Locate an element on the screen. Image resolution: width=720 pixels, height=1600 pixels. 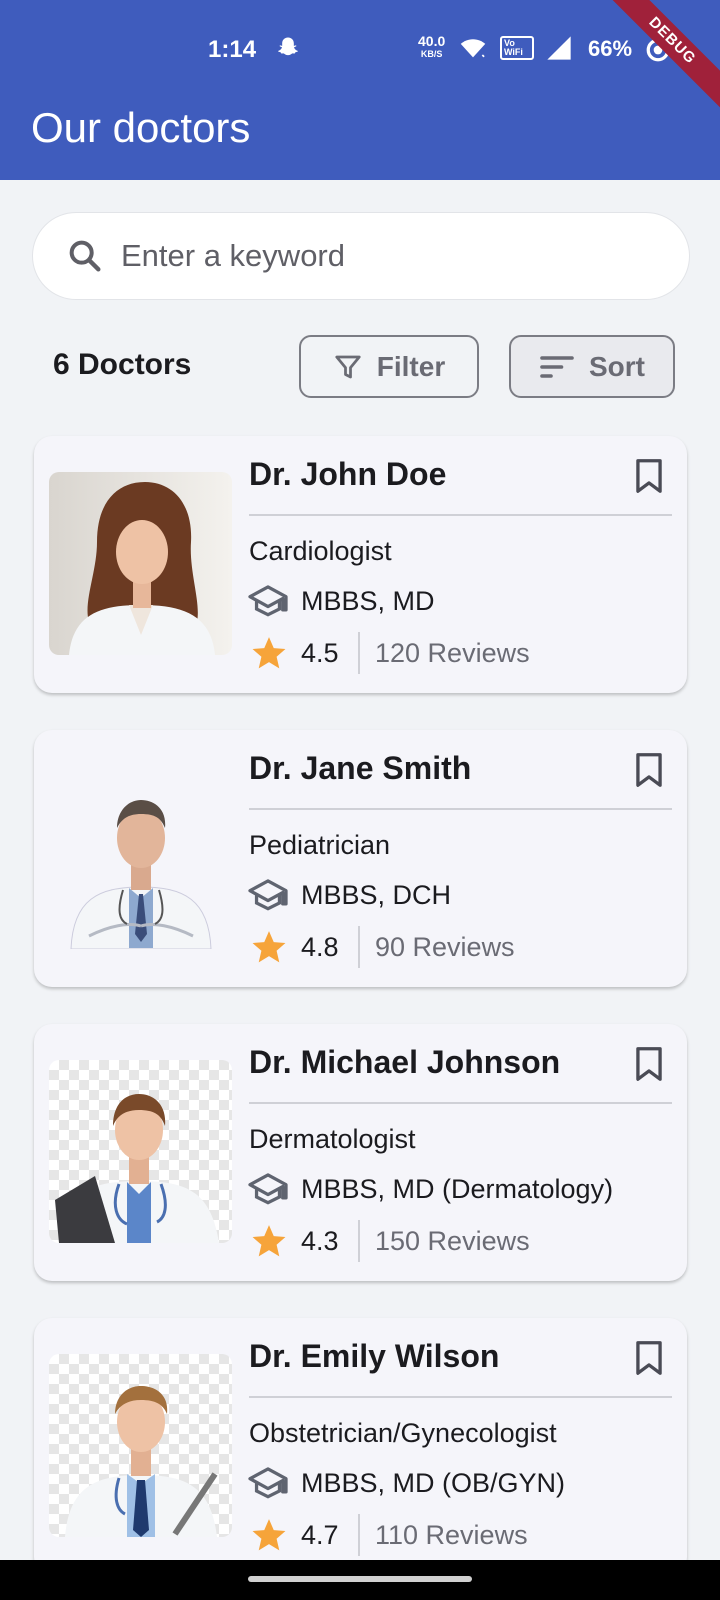
sort-button: Sort is located at coordinates (592, 366).